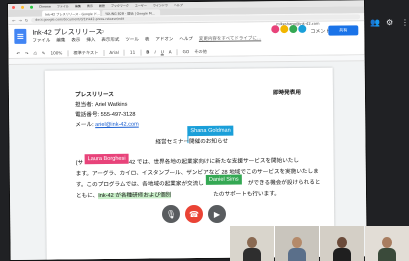 The width and height of the screenshot is (409, 261). I want to click on minimize-dot, so click(23, 7).